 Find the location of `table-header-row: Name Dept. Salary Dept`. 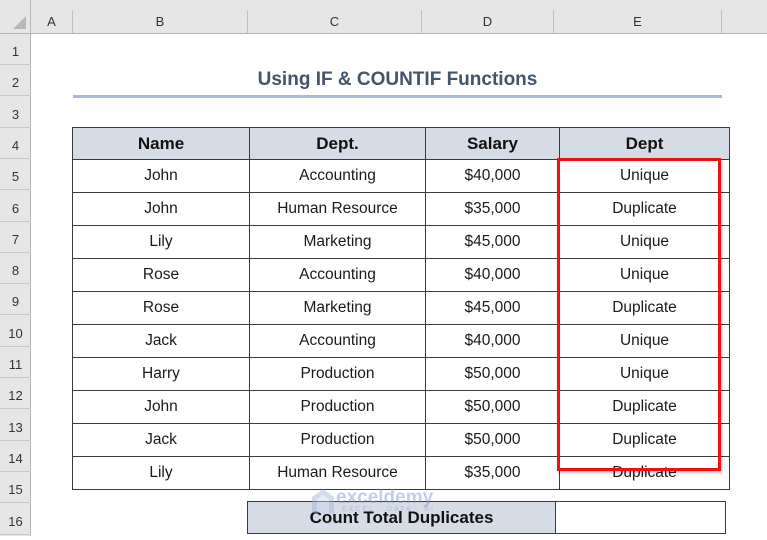

table-header-row: Name Dept. Salary Dept is located at coordinates (401, 143).